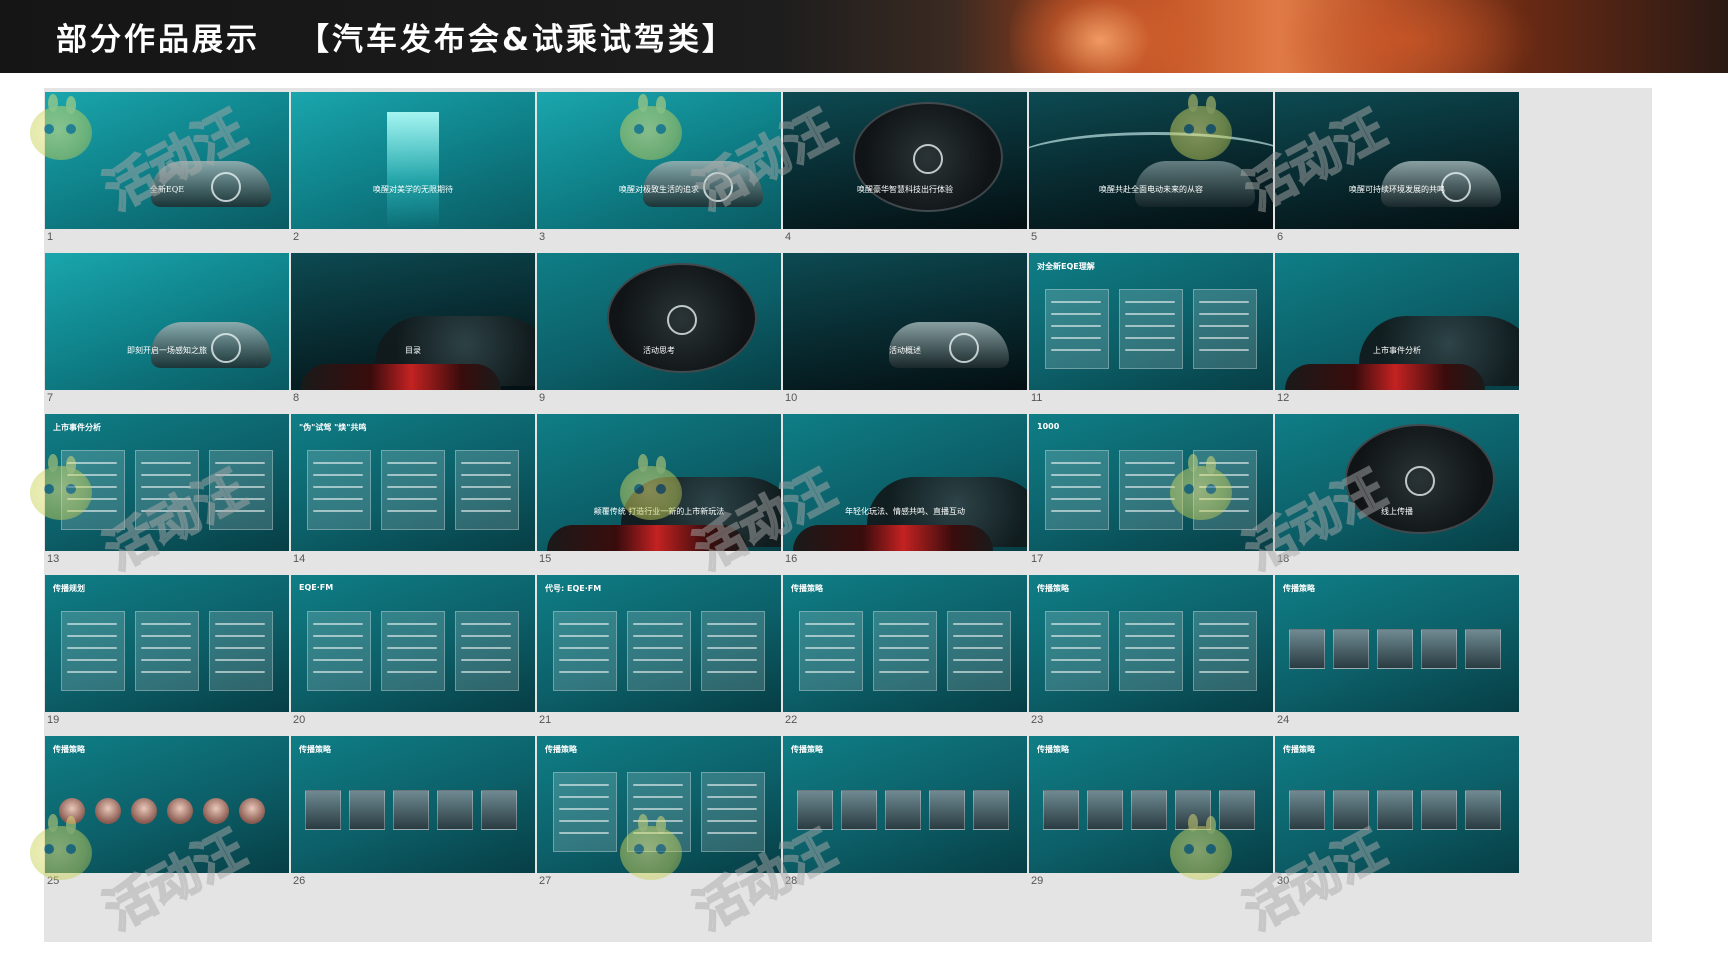 The width and height of the screenshot is (1728, 972). I want to click on title-text: 部分作品展示, so click(158, 40).